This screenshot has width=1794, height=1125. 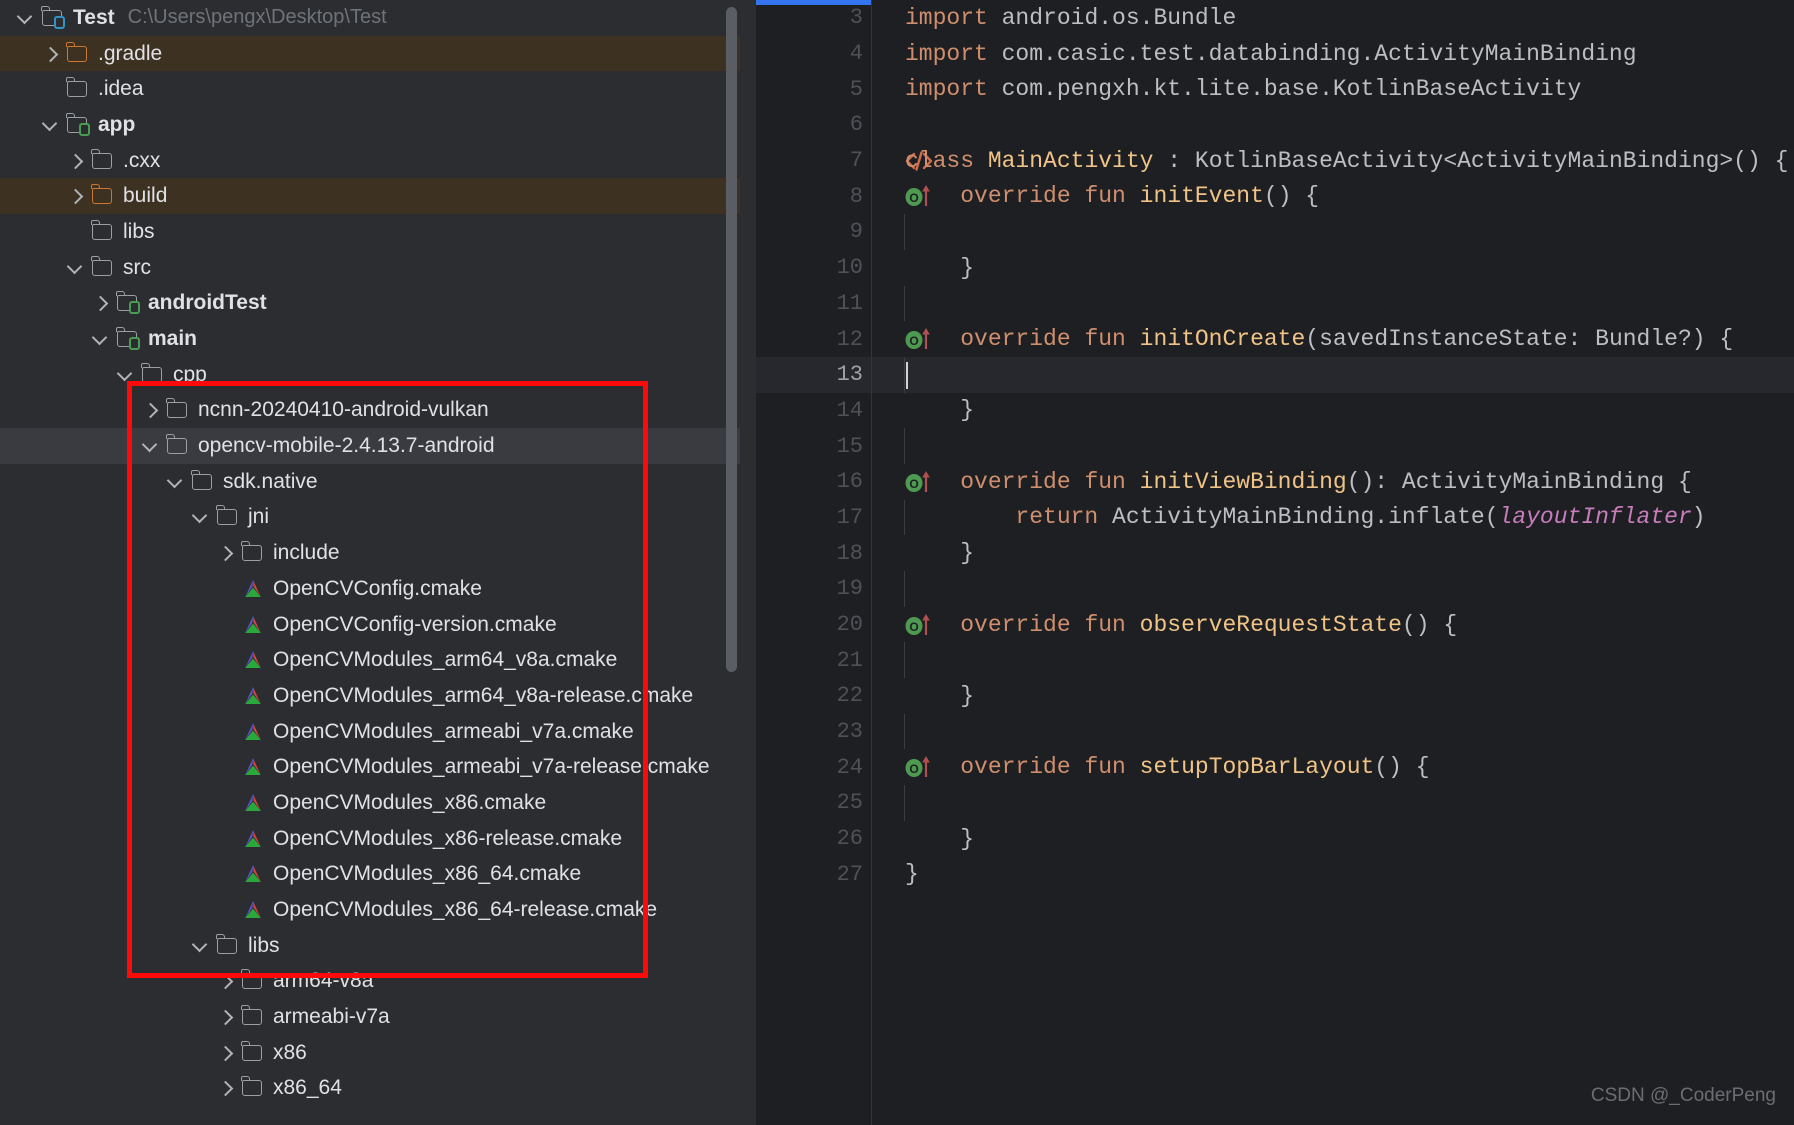 What do you see at coordinates (809, 696) in the screenshot?
I see `gutter-line-22: 22` at bounding box center [809, 696].